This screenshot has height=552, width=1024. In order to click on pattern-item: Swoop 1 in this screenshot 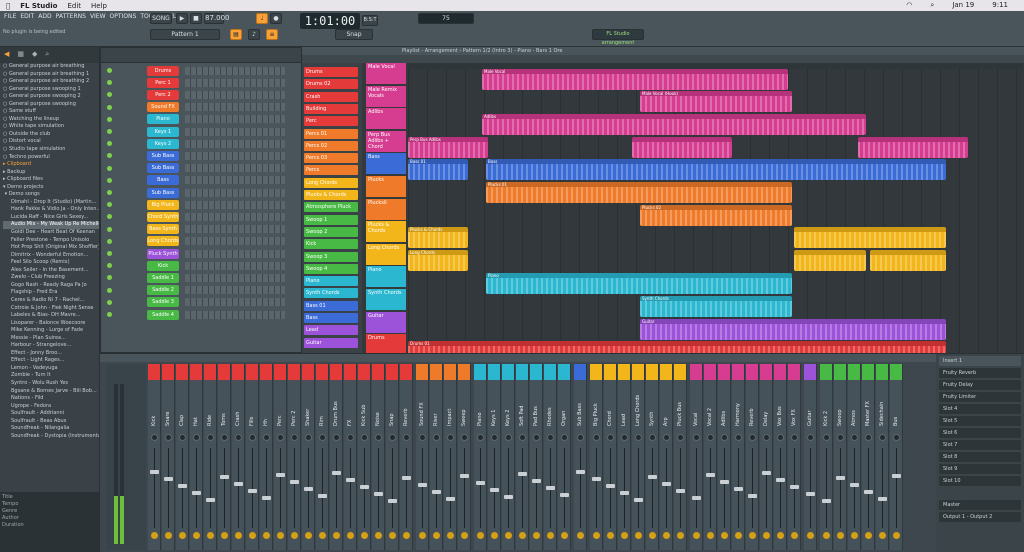, I will do `click(331, 219)`.